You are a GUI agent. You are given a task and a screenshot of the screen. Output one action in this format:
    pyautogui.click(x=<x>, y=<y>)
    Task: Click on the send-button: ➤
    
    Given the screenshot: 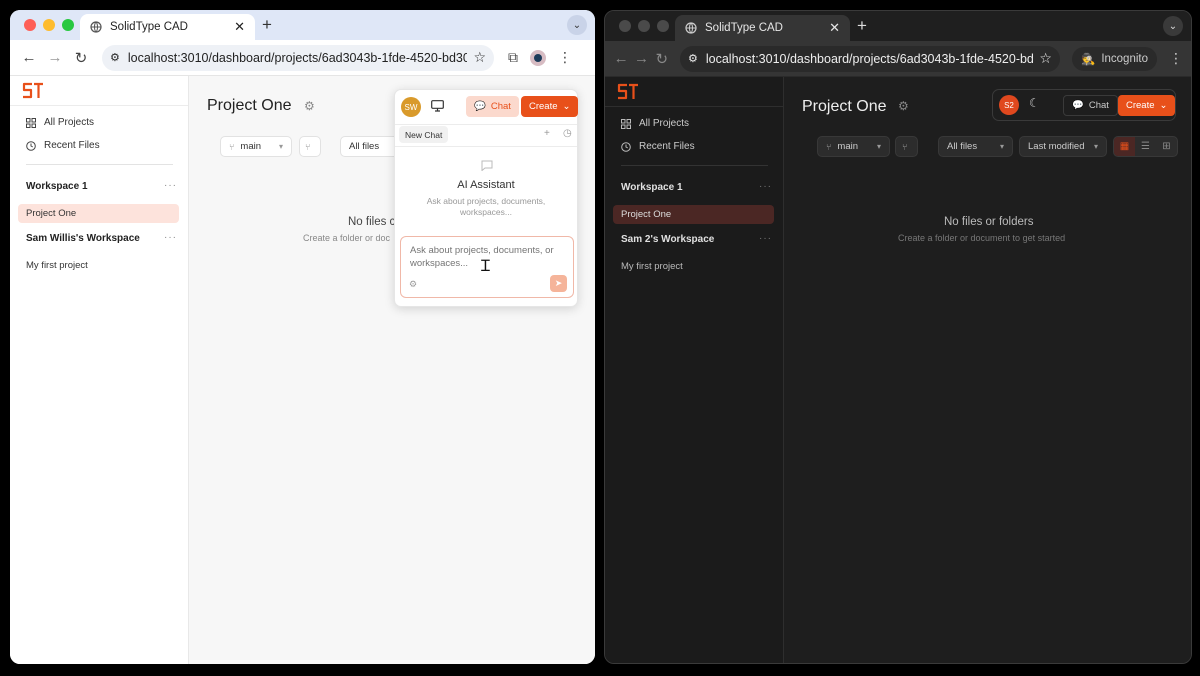 What is the action you would take?
    pyautogui.click(x=558, y=283)
    